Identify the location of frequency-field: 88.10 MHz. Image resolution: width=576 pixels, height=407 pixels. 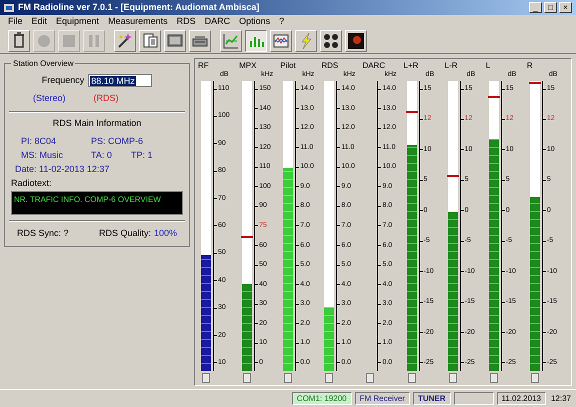
(120, 81).